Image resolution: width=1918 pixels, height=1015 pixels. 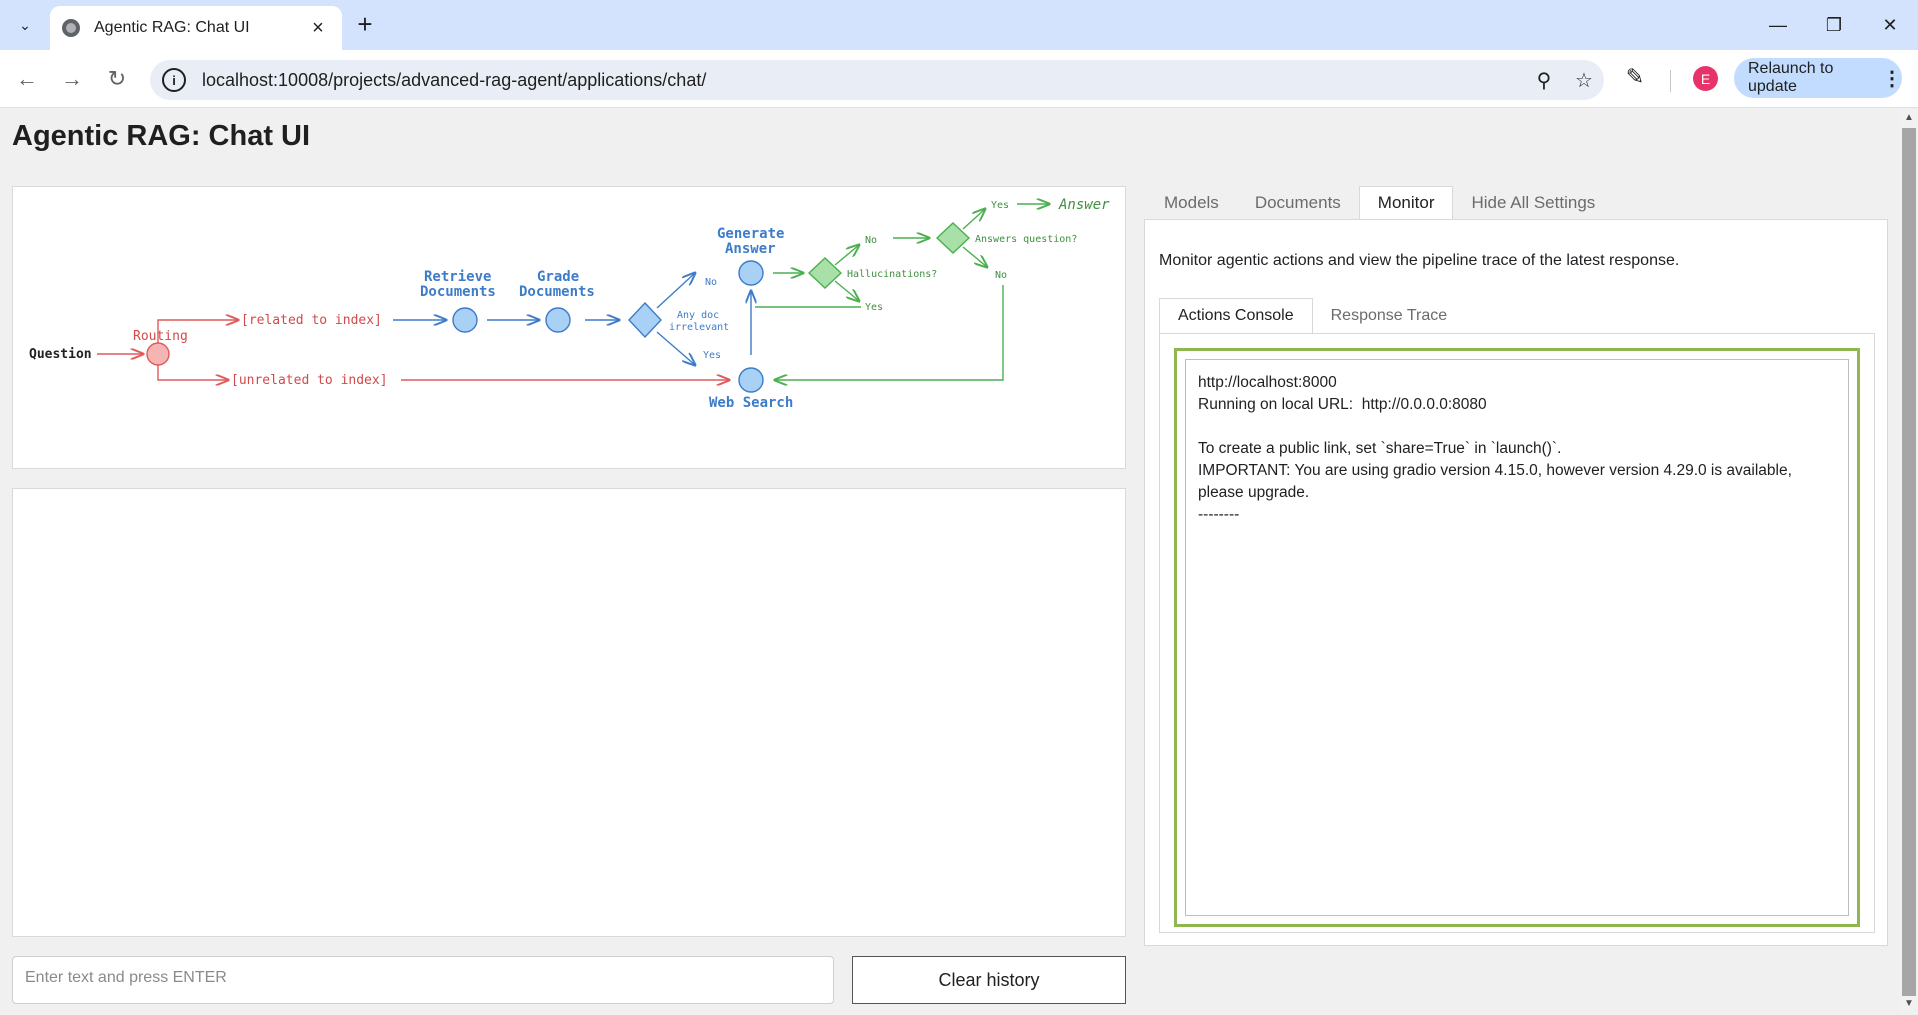 I want to click on hallucination-decision-node, so click(x=825, y=273).